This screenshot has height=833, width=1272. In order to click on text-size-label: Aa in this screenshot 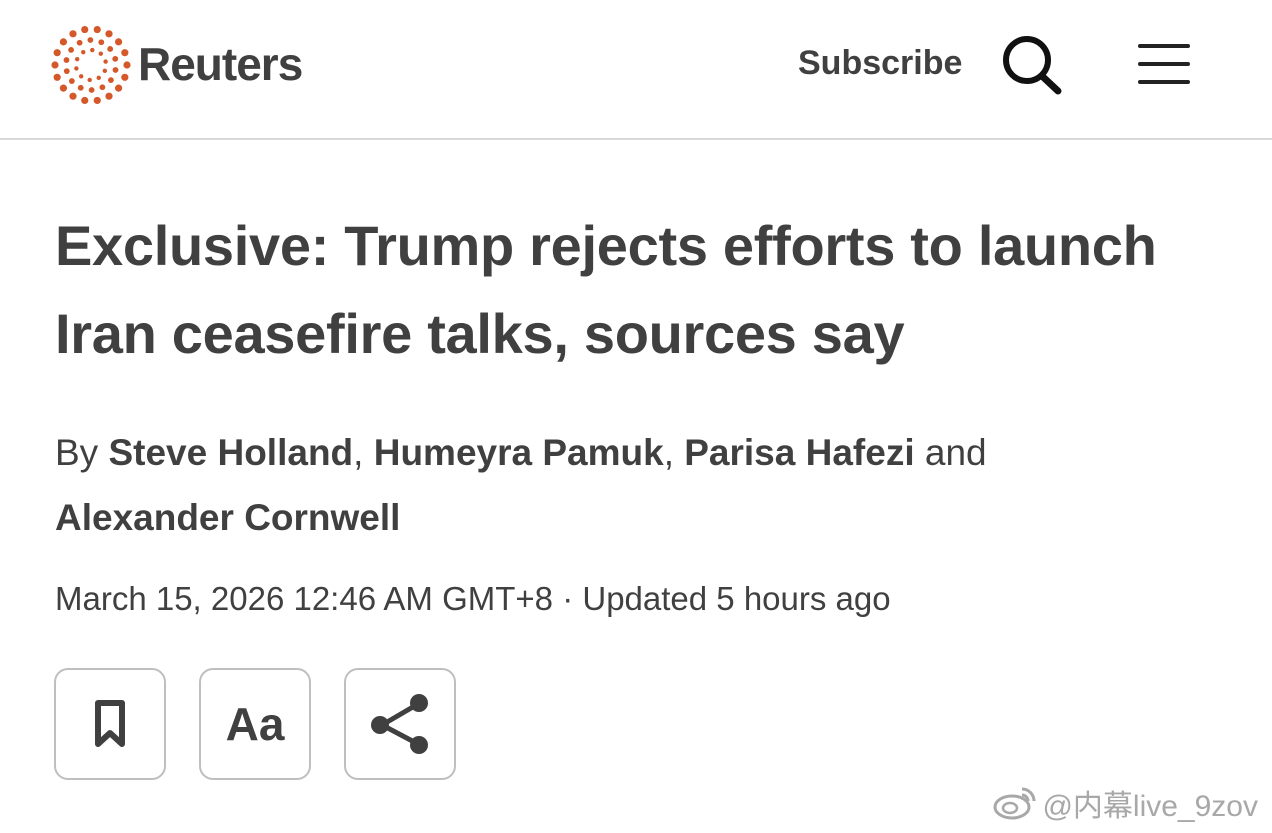, I will do `click(255, 724)`.